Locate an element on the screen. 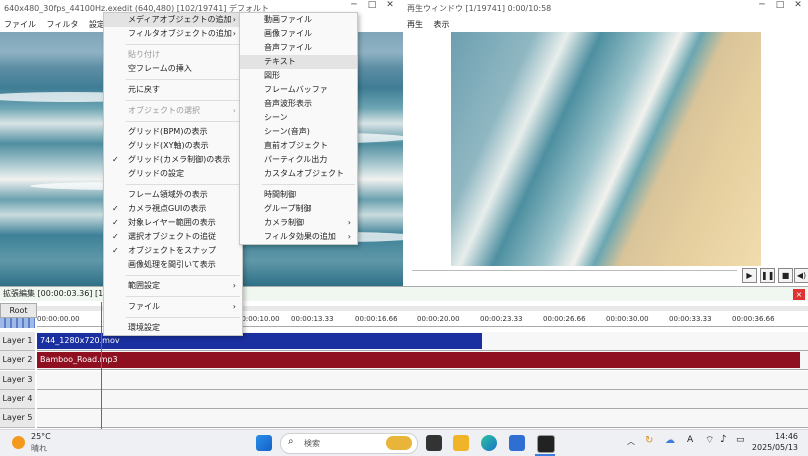  context-menu-item: グリッドの設定 is located at coordinates (173, 174).